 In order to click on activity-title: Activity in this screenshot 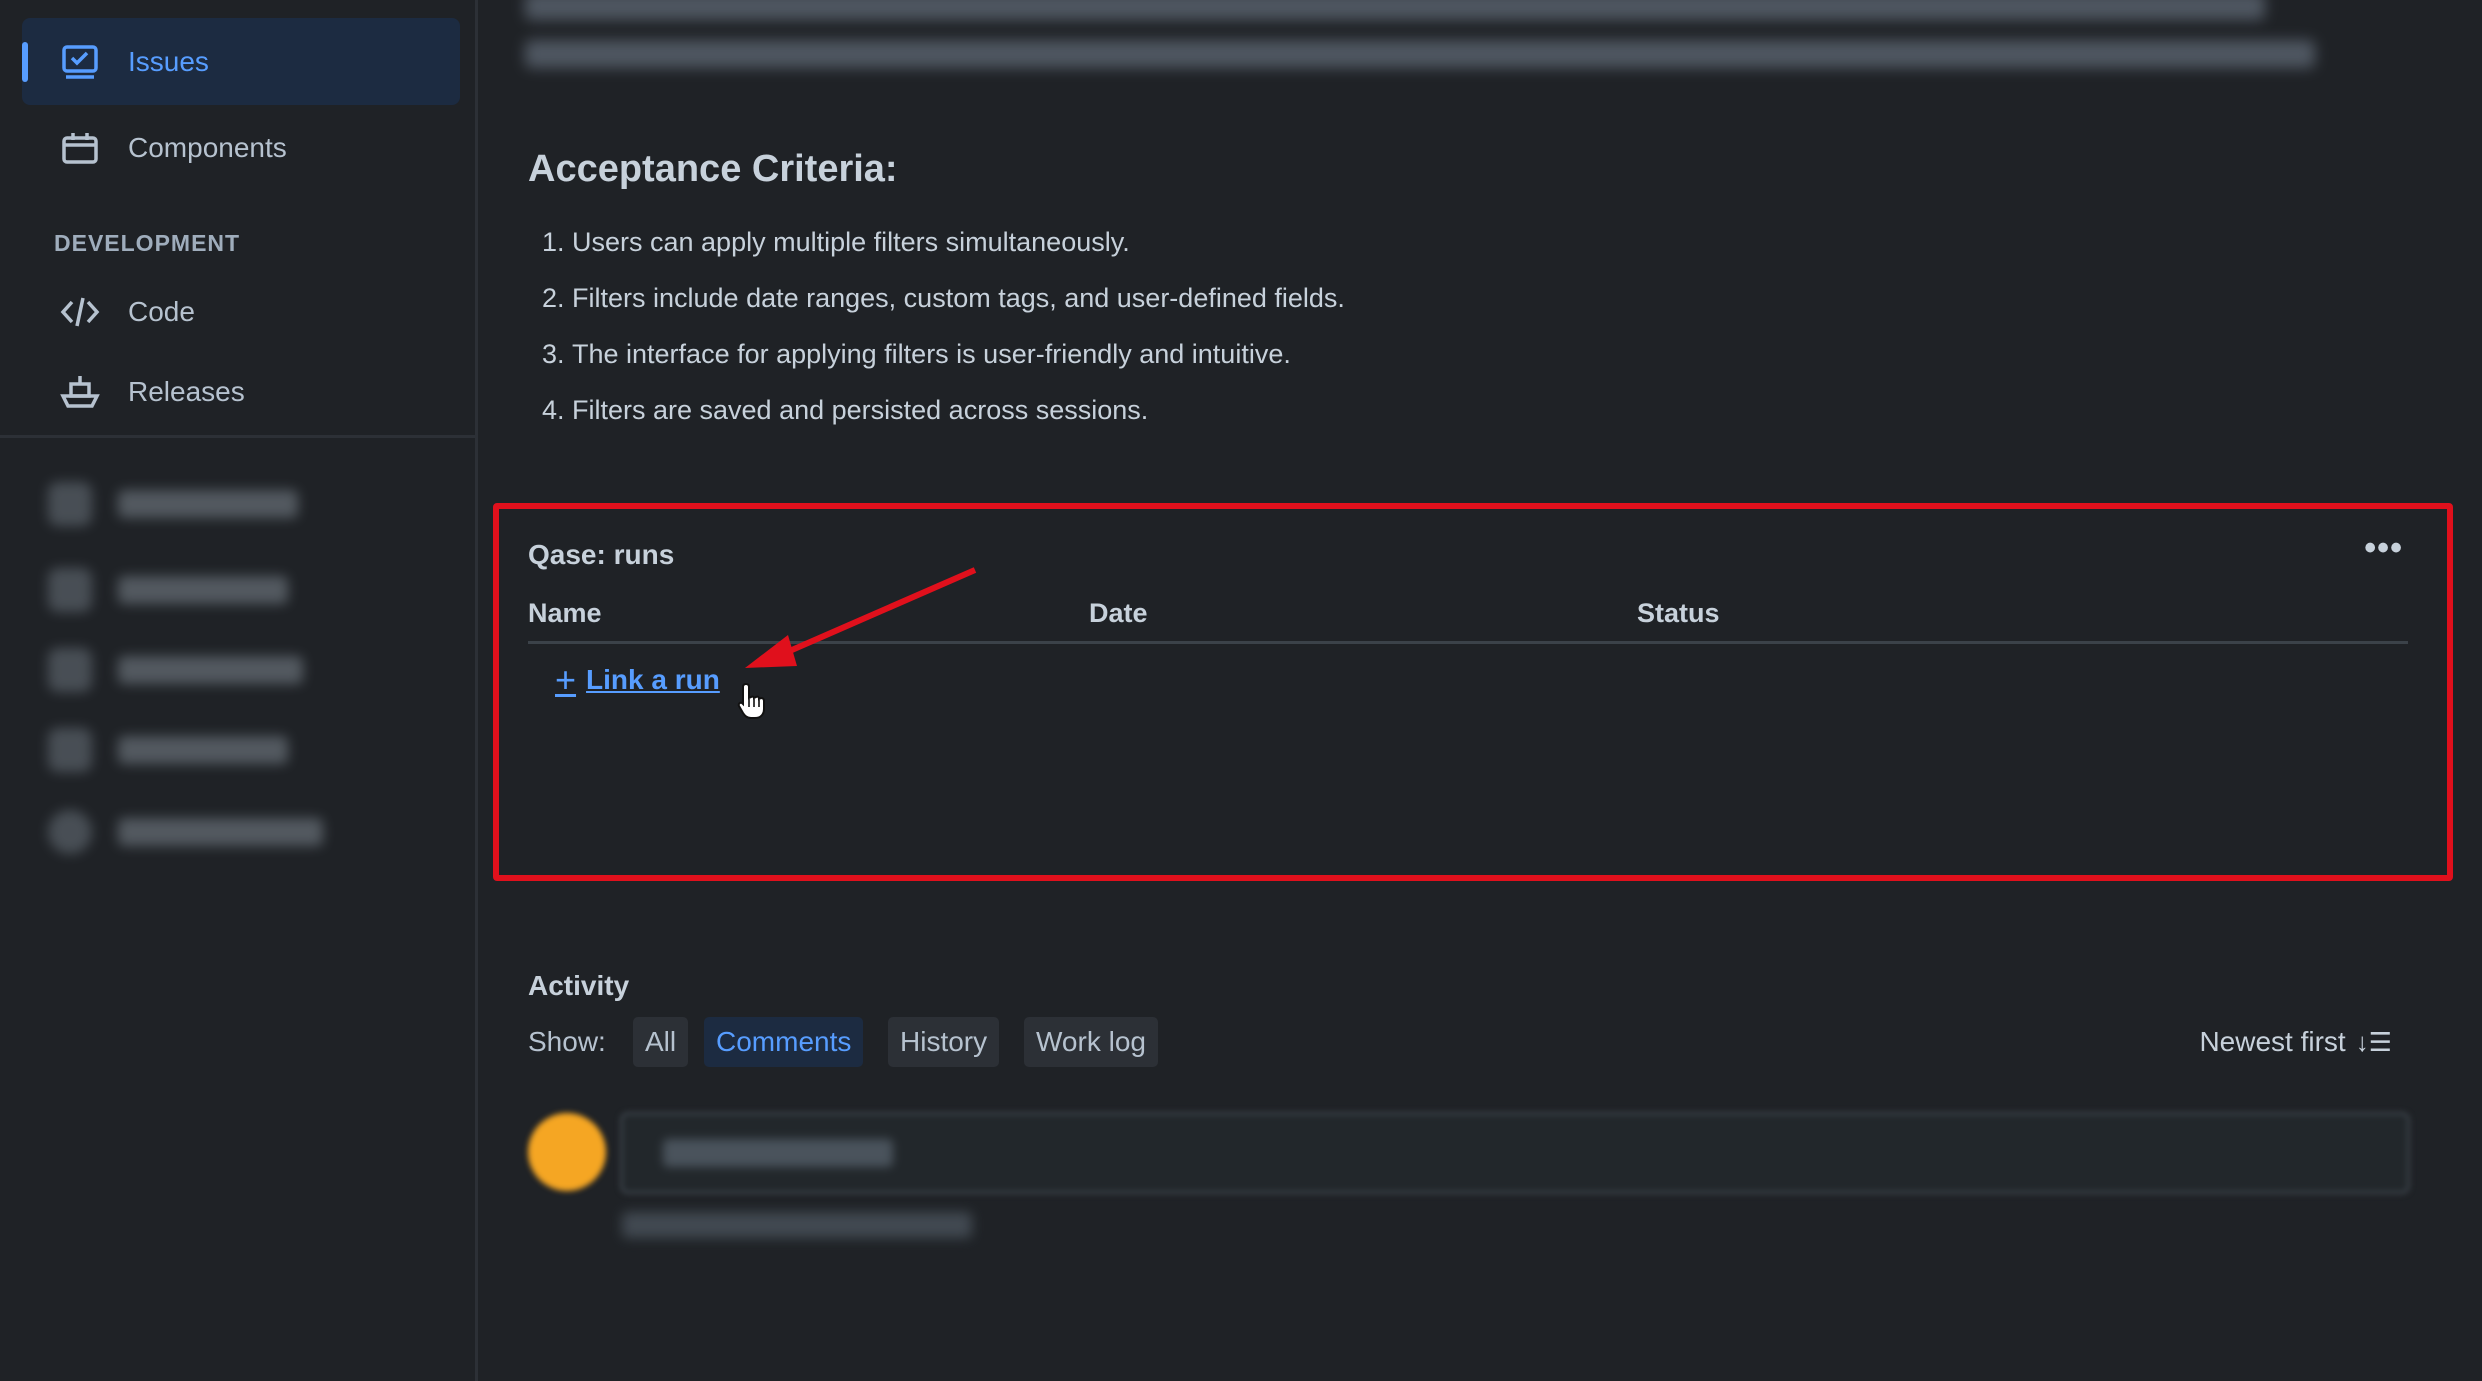, I will do `click(579, 985)`.